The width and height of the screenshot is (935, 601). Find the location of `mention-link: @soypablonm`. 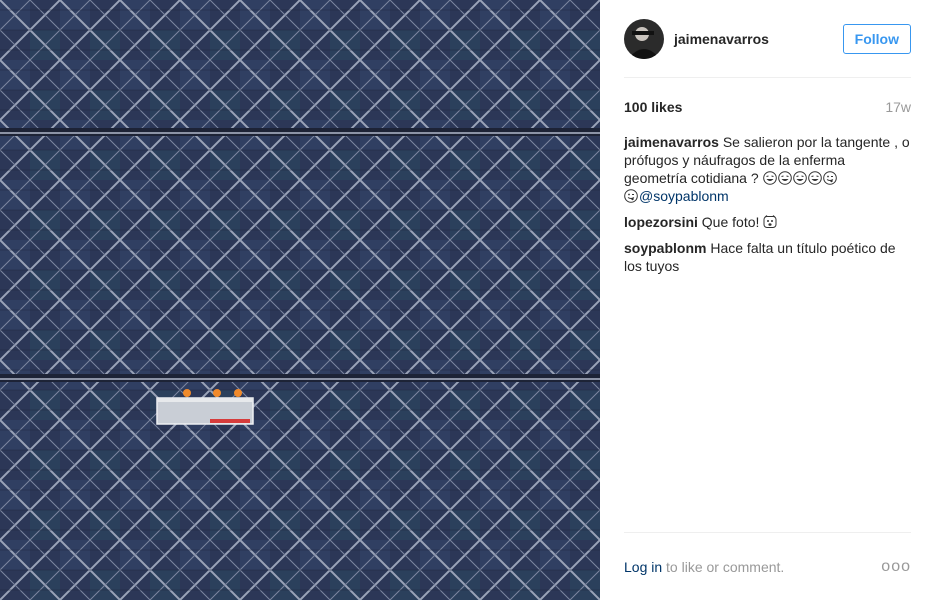

mention-link: @soypablonm is located at coordinates (684, 196).